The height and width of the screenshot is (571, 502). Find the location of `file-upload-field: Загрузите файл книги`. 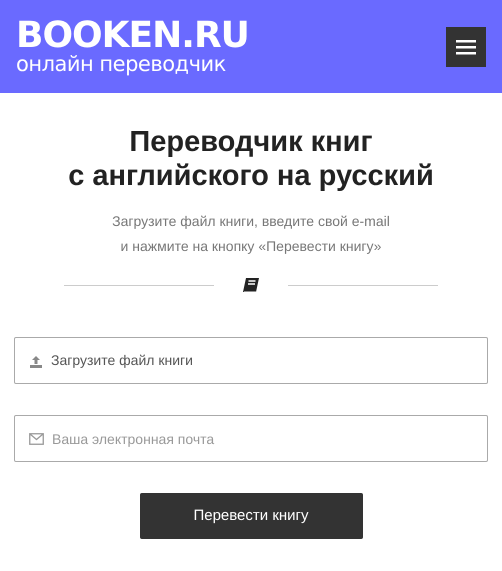

file-upload-field: Загрузите файл книги is located at coordinates (251, 360).